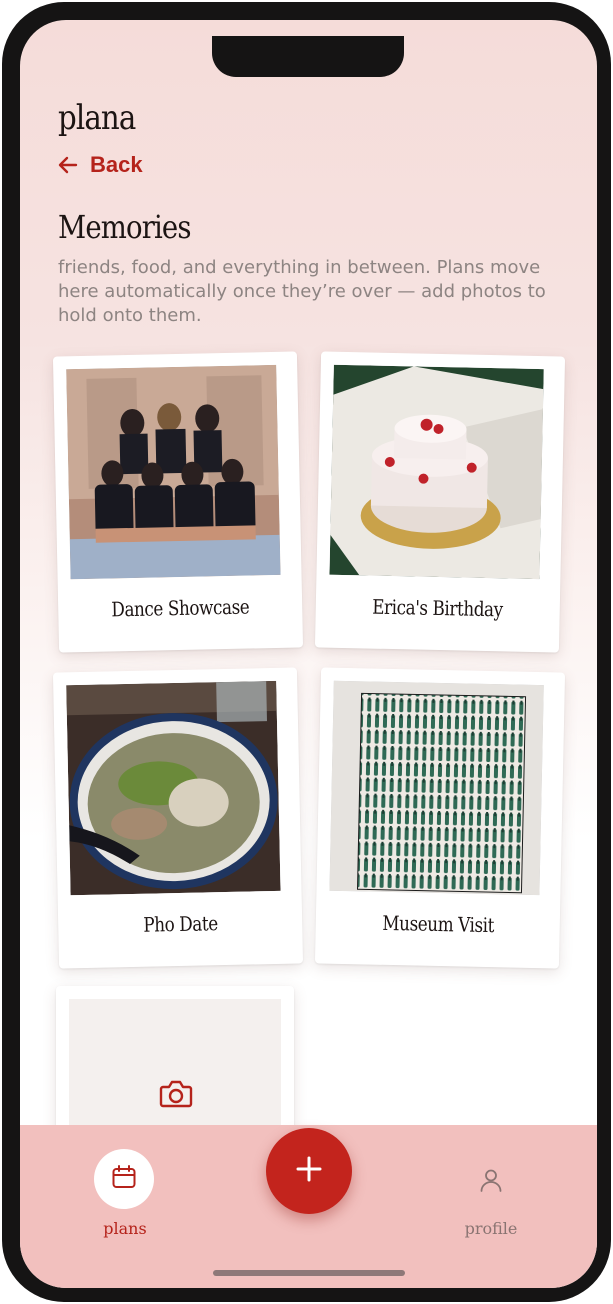  I want to click on bottom-tab-bar: plans profile, so click(308, 1206).